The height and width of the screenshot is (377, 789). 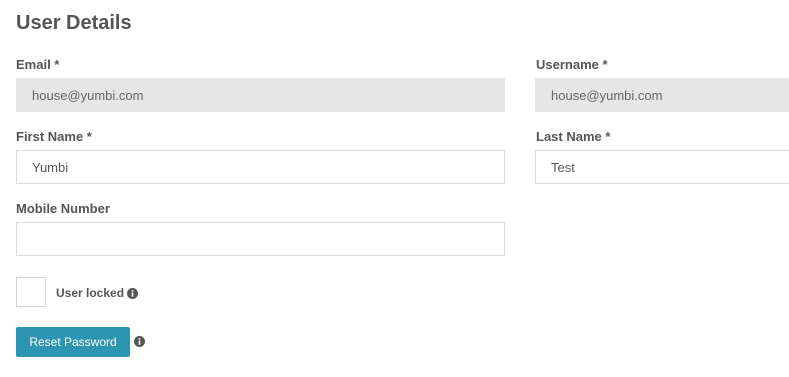 I want to click on first-name-field, so click(x=260, y=167).